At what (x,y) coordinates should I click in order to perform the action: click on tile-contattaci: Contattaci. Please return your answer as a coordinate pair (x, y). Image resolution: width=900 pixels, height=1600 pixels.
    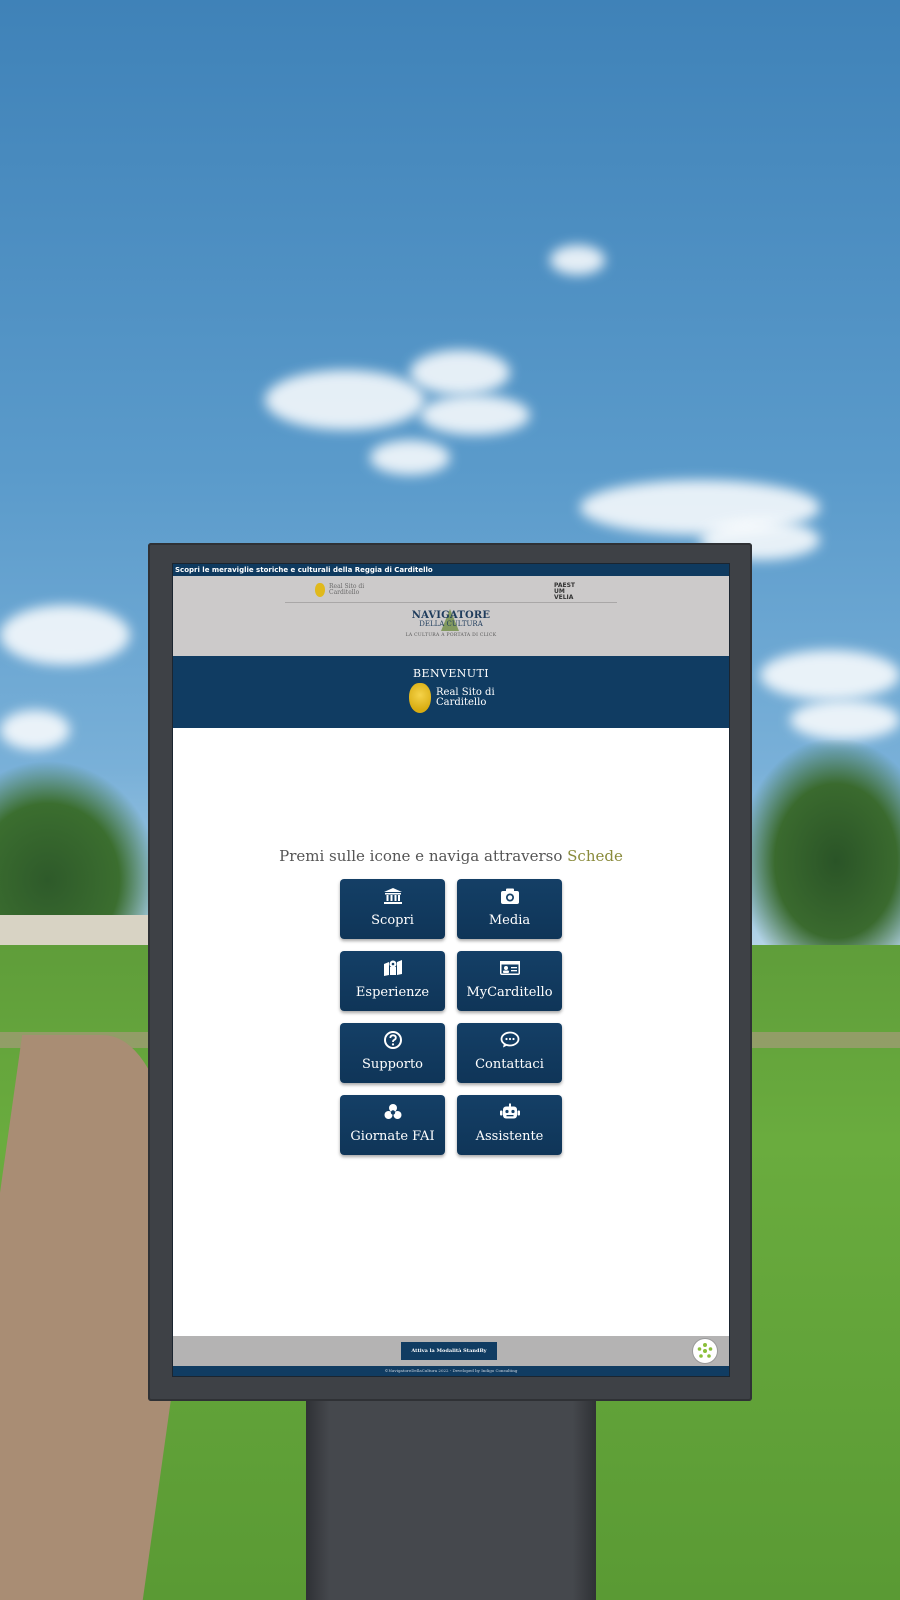
    Looking at the image, I should click on (509, 1053).